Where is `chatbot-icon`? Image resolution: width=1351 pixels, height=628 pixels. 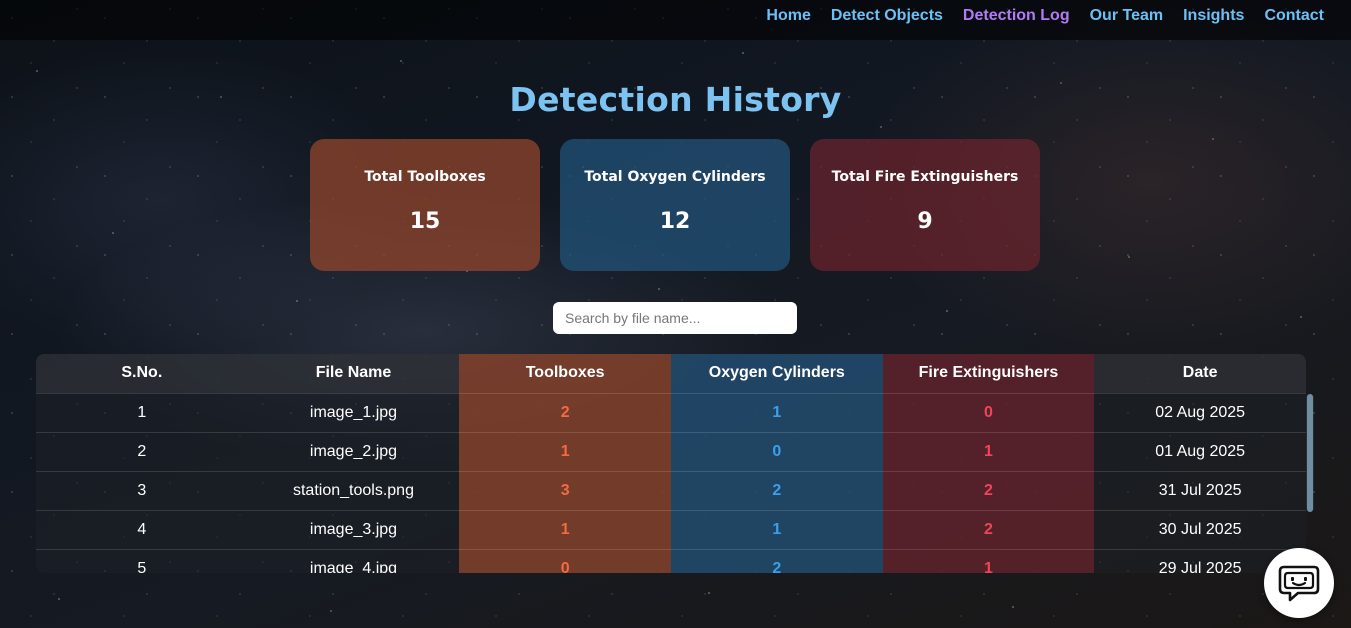
chatbot-icon is located at coordinates (1299, 583).